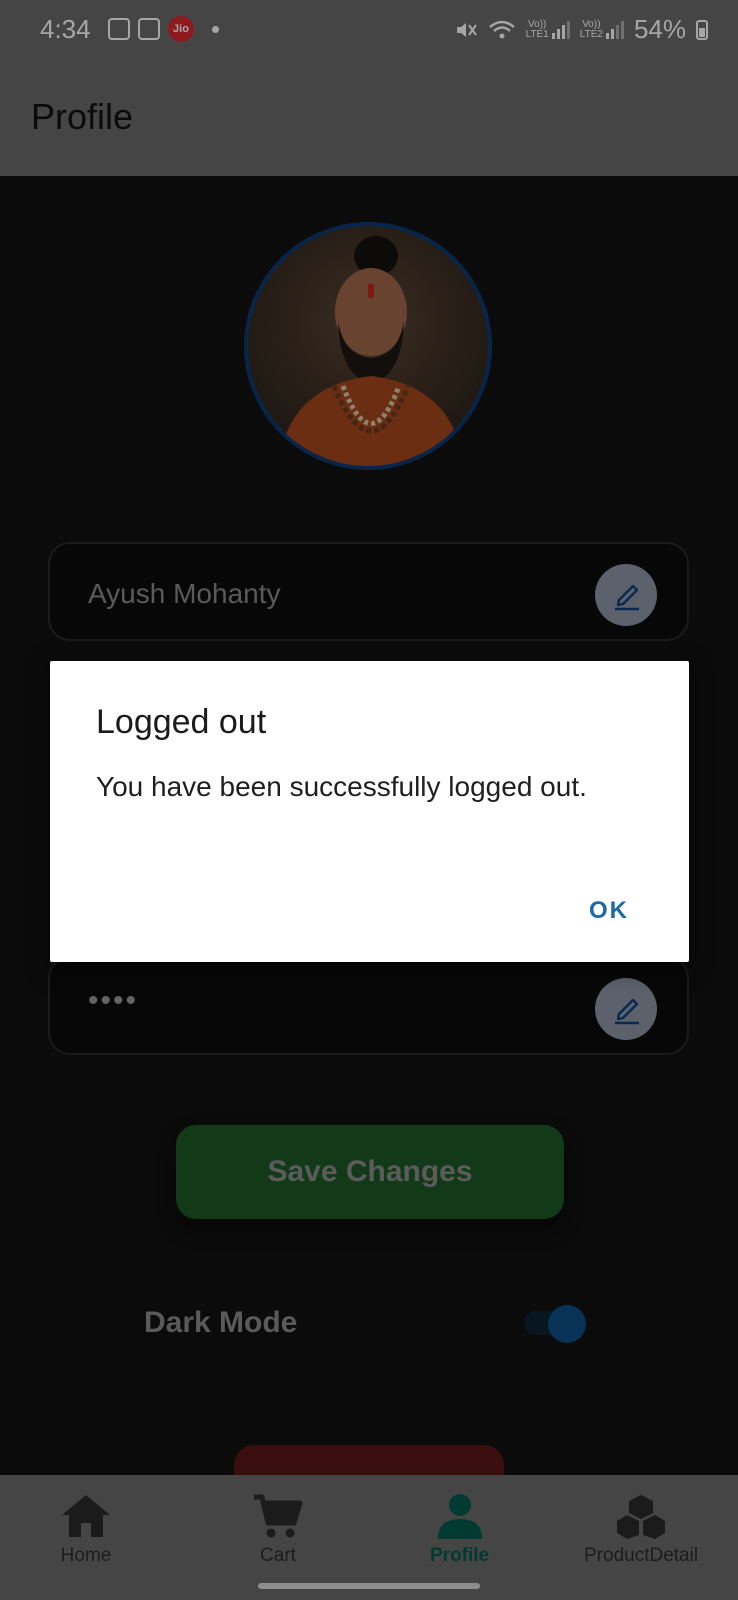 This screenshot has width=738, height=1600. What do you see at coordinates (548, 29) in the screenshot?
I see `network-1-indicator: Vo)) LTE1` at bounding box center [548, 29].